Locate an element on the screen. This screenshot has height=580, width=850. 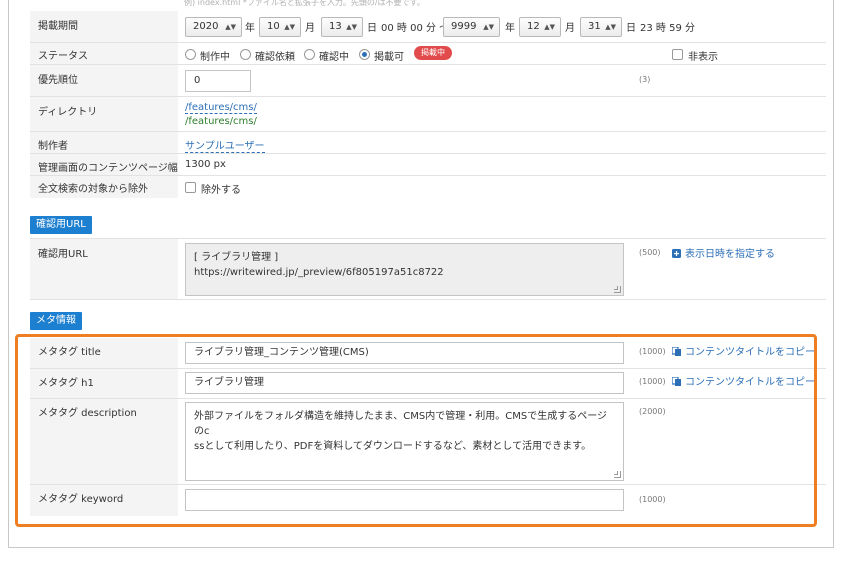
status-radio-publish is located at coordinates (364, 54).